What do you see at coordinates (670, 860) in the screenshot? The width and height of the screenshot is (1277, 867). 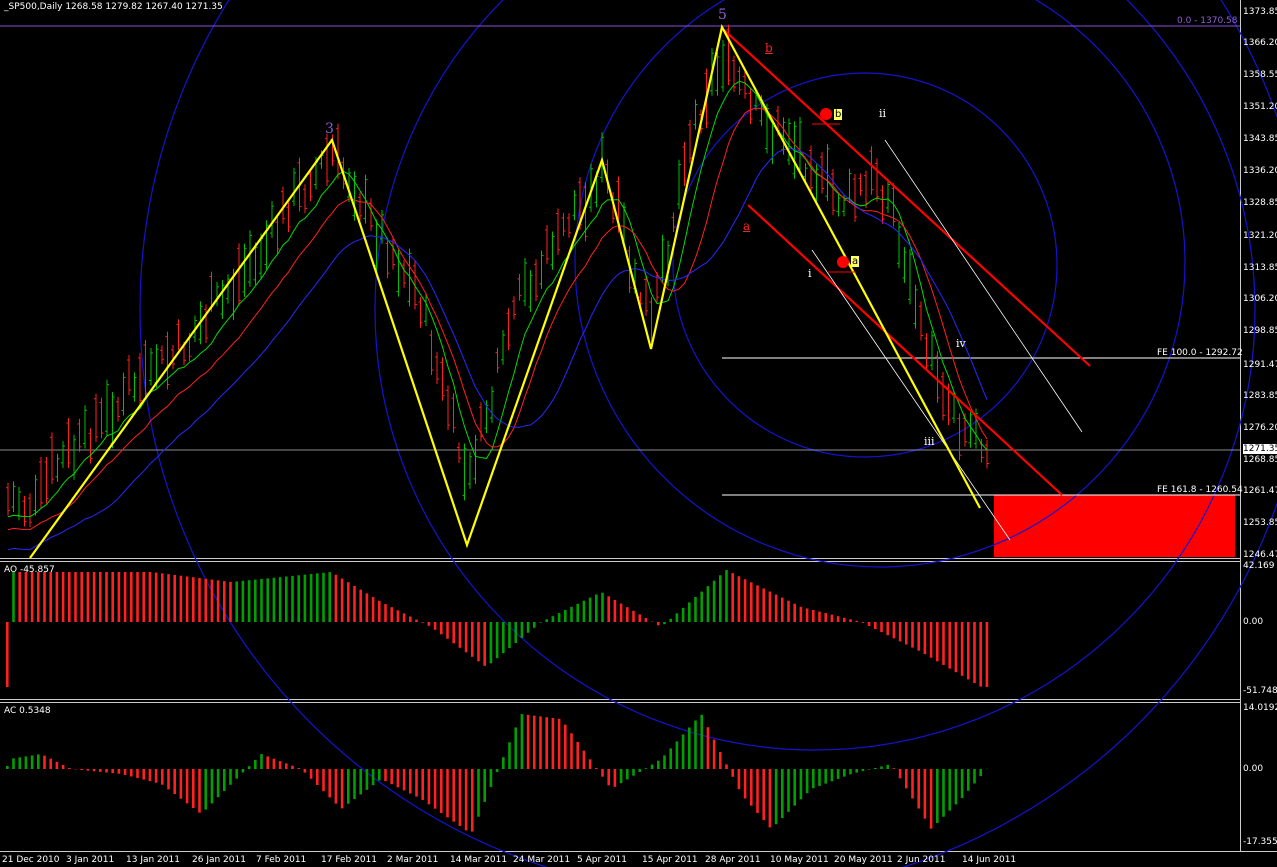 I see `date-tick: 15 Apr 2011` at bounding box center [670, 860].